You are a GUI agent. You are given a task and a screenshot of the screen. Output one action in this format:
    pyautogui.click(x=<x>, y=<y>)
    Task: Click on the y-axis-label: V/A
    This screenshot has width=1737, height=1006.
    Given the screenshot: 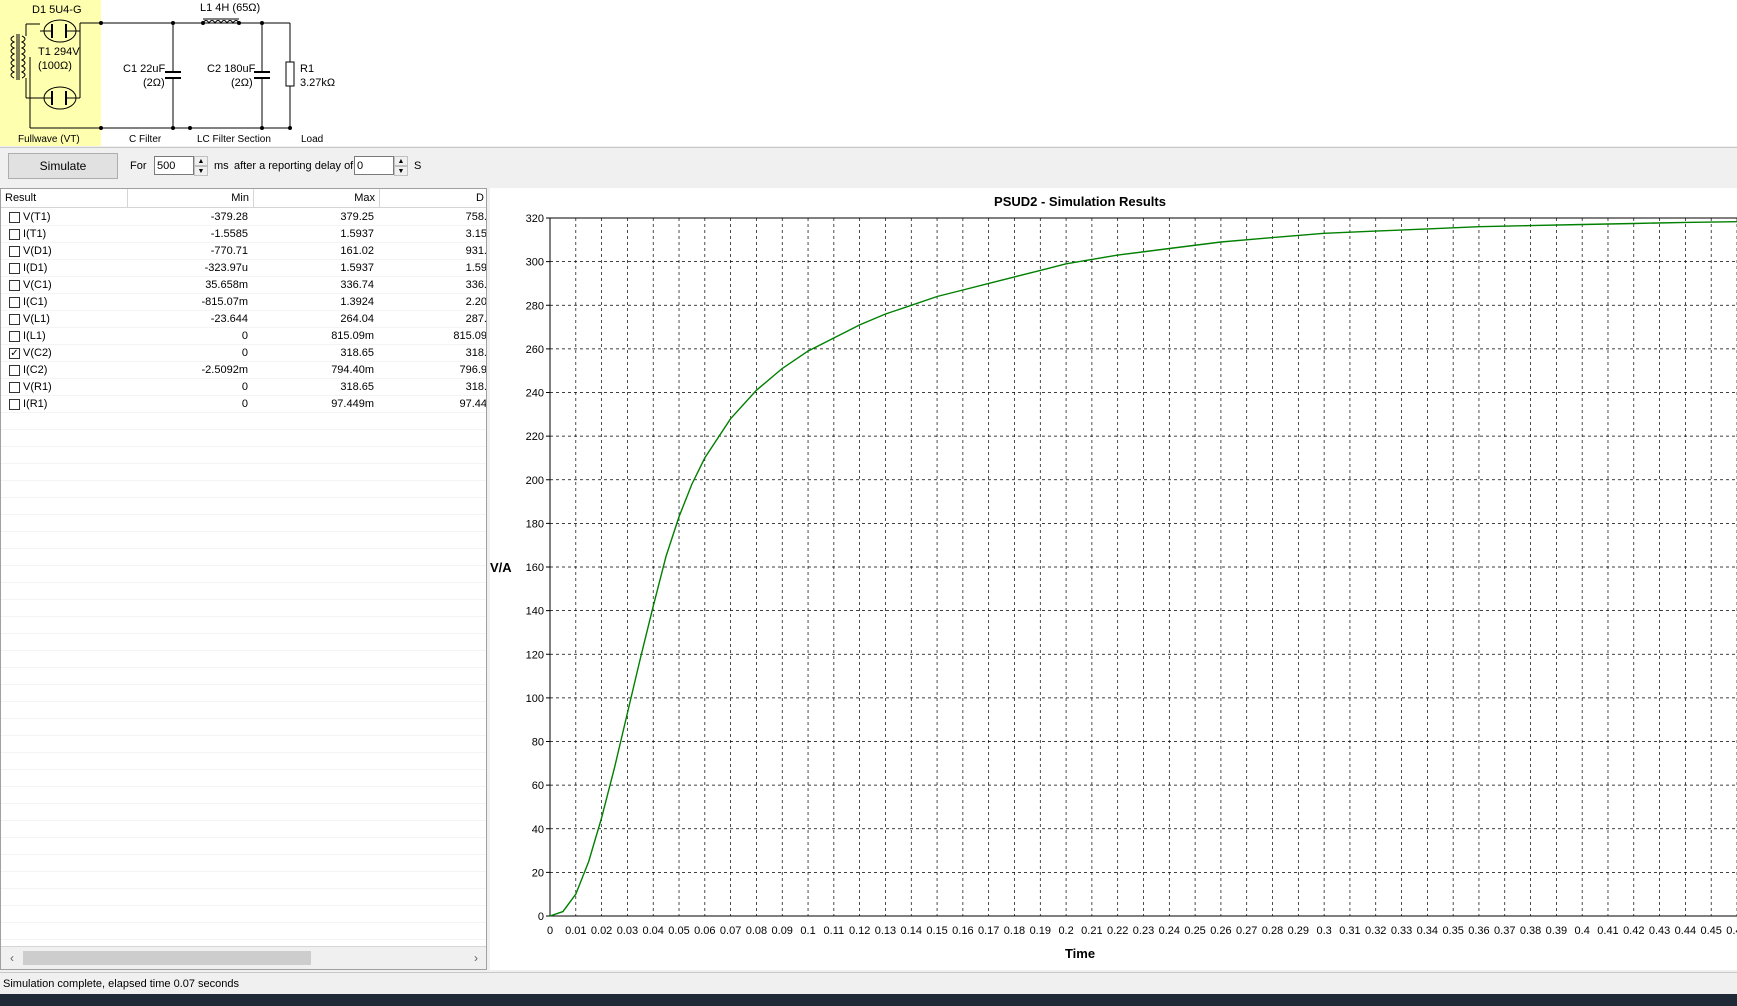 What is the action you would take?
    pyautogui.click(x=501, y=567)
    